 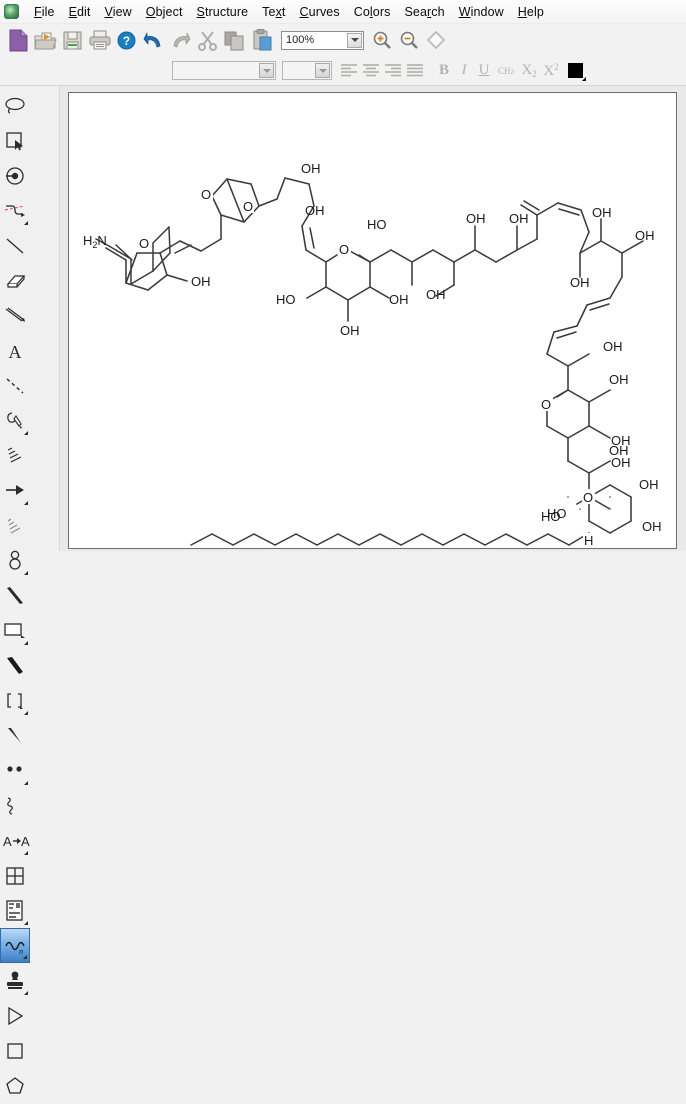 I want to click on dashed-bond-tool, so click(x=15, y=385).